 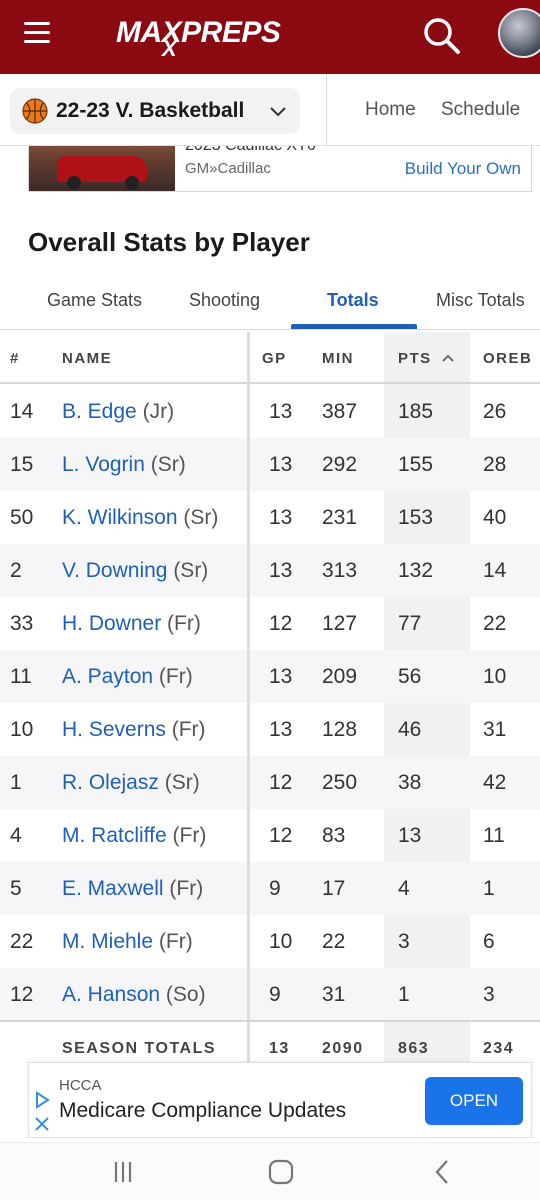 What do you see at coordinates (21, 676) in the screenshot?
I see `jersey-number: 11` at bounding box center [21, 676].